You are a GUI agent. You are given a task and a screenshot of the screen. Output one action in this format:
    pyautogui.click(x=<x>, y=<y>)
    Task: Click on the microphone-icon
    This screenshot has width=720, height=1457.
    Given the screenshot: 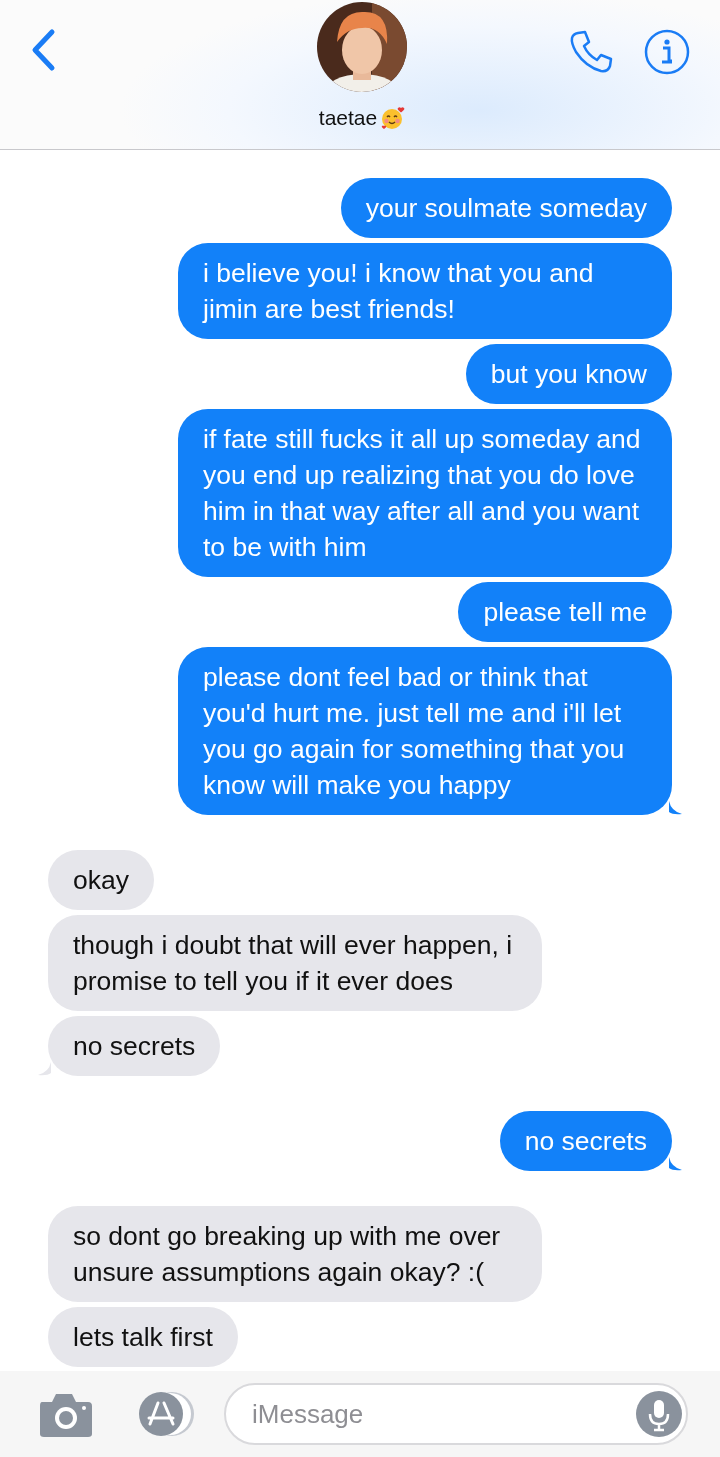 What is the action you would take?
    pyautogui.click(x=659, y=1414)
    